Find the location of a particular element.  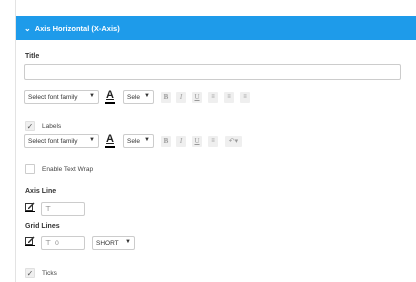

title-font-size-value: Sele is located at coordinates (134, 97).